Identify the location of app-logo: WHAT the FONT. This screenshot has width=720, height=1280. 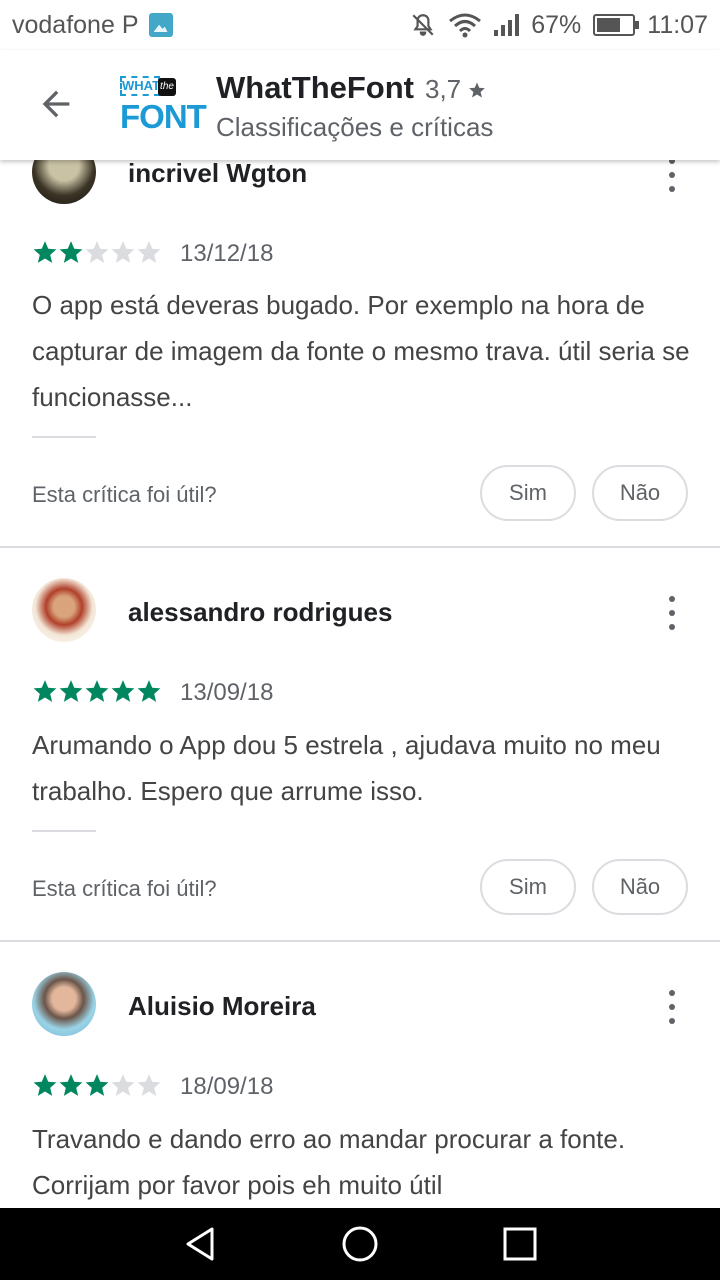
(163, 105).